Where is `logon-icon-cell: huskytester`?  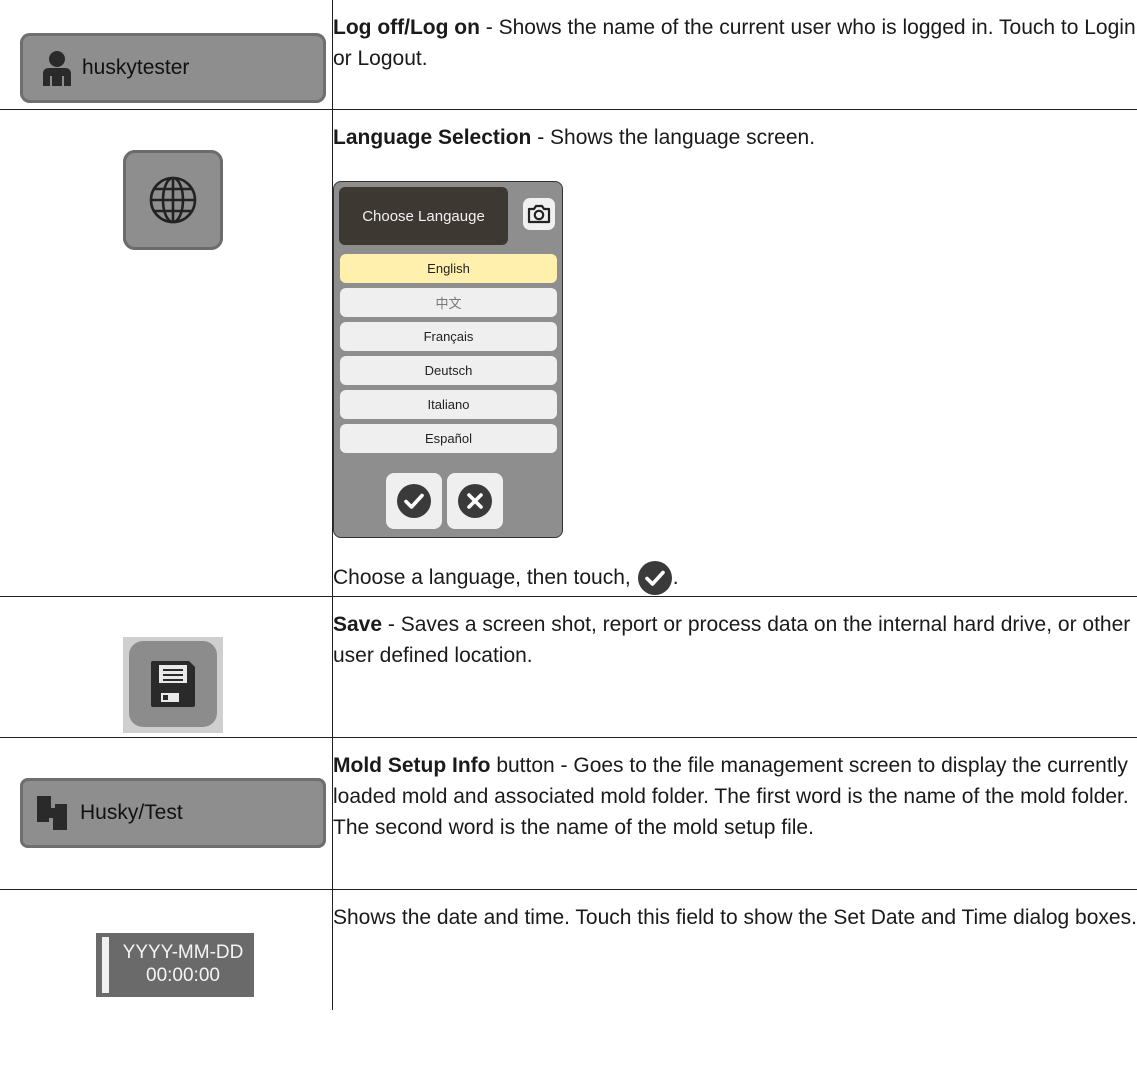 logon-icon-cell: huskytester is located at coordinates (166, 55).